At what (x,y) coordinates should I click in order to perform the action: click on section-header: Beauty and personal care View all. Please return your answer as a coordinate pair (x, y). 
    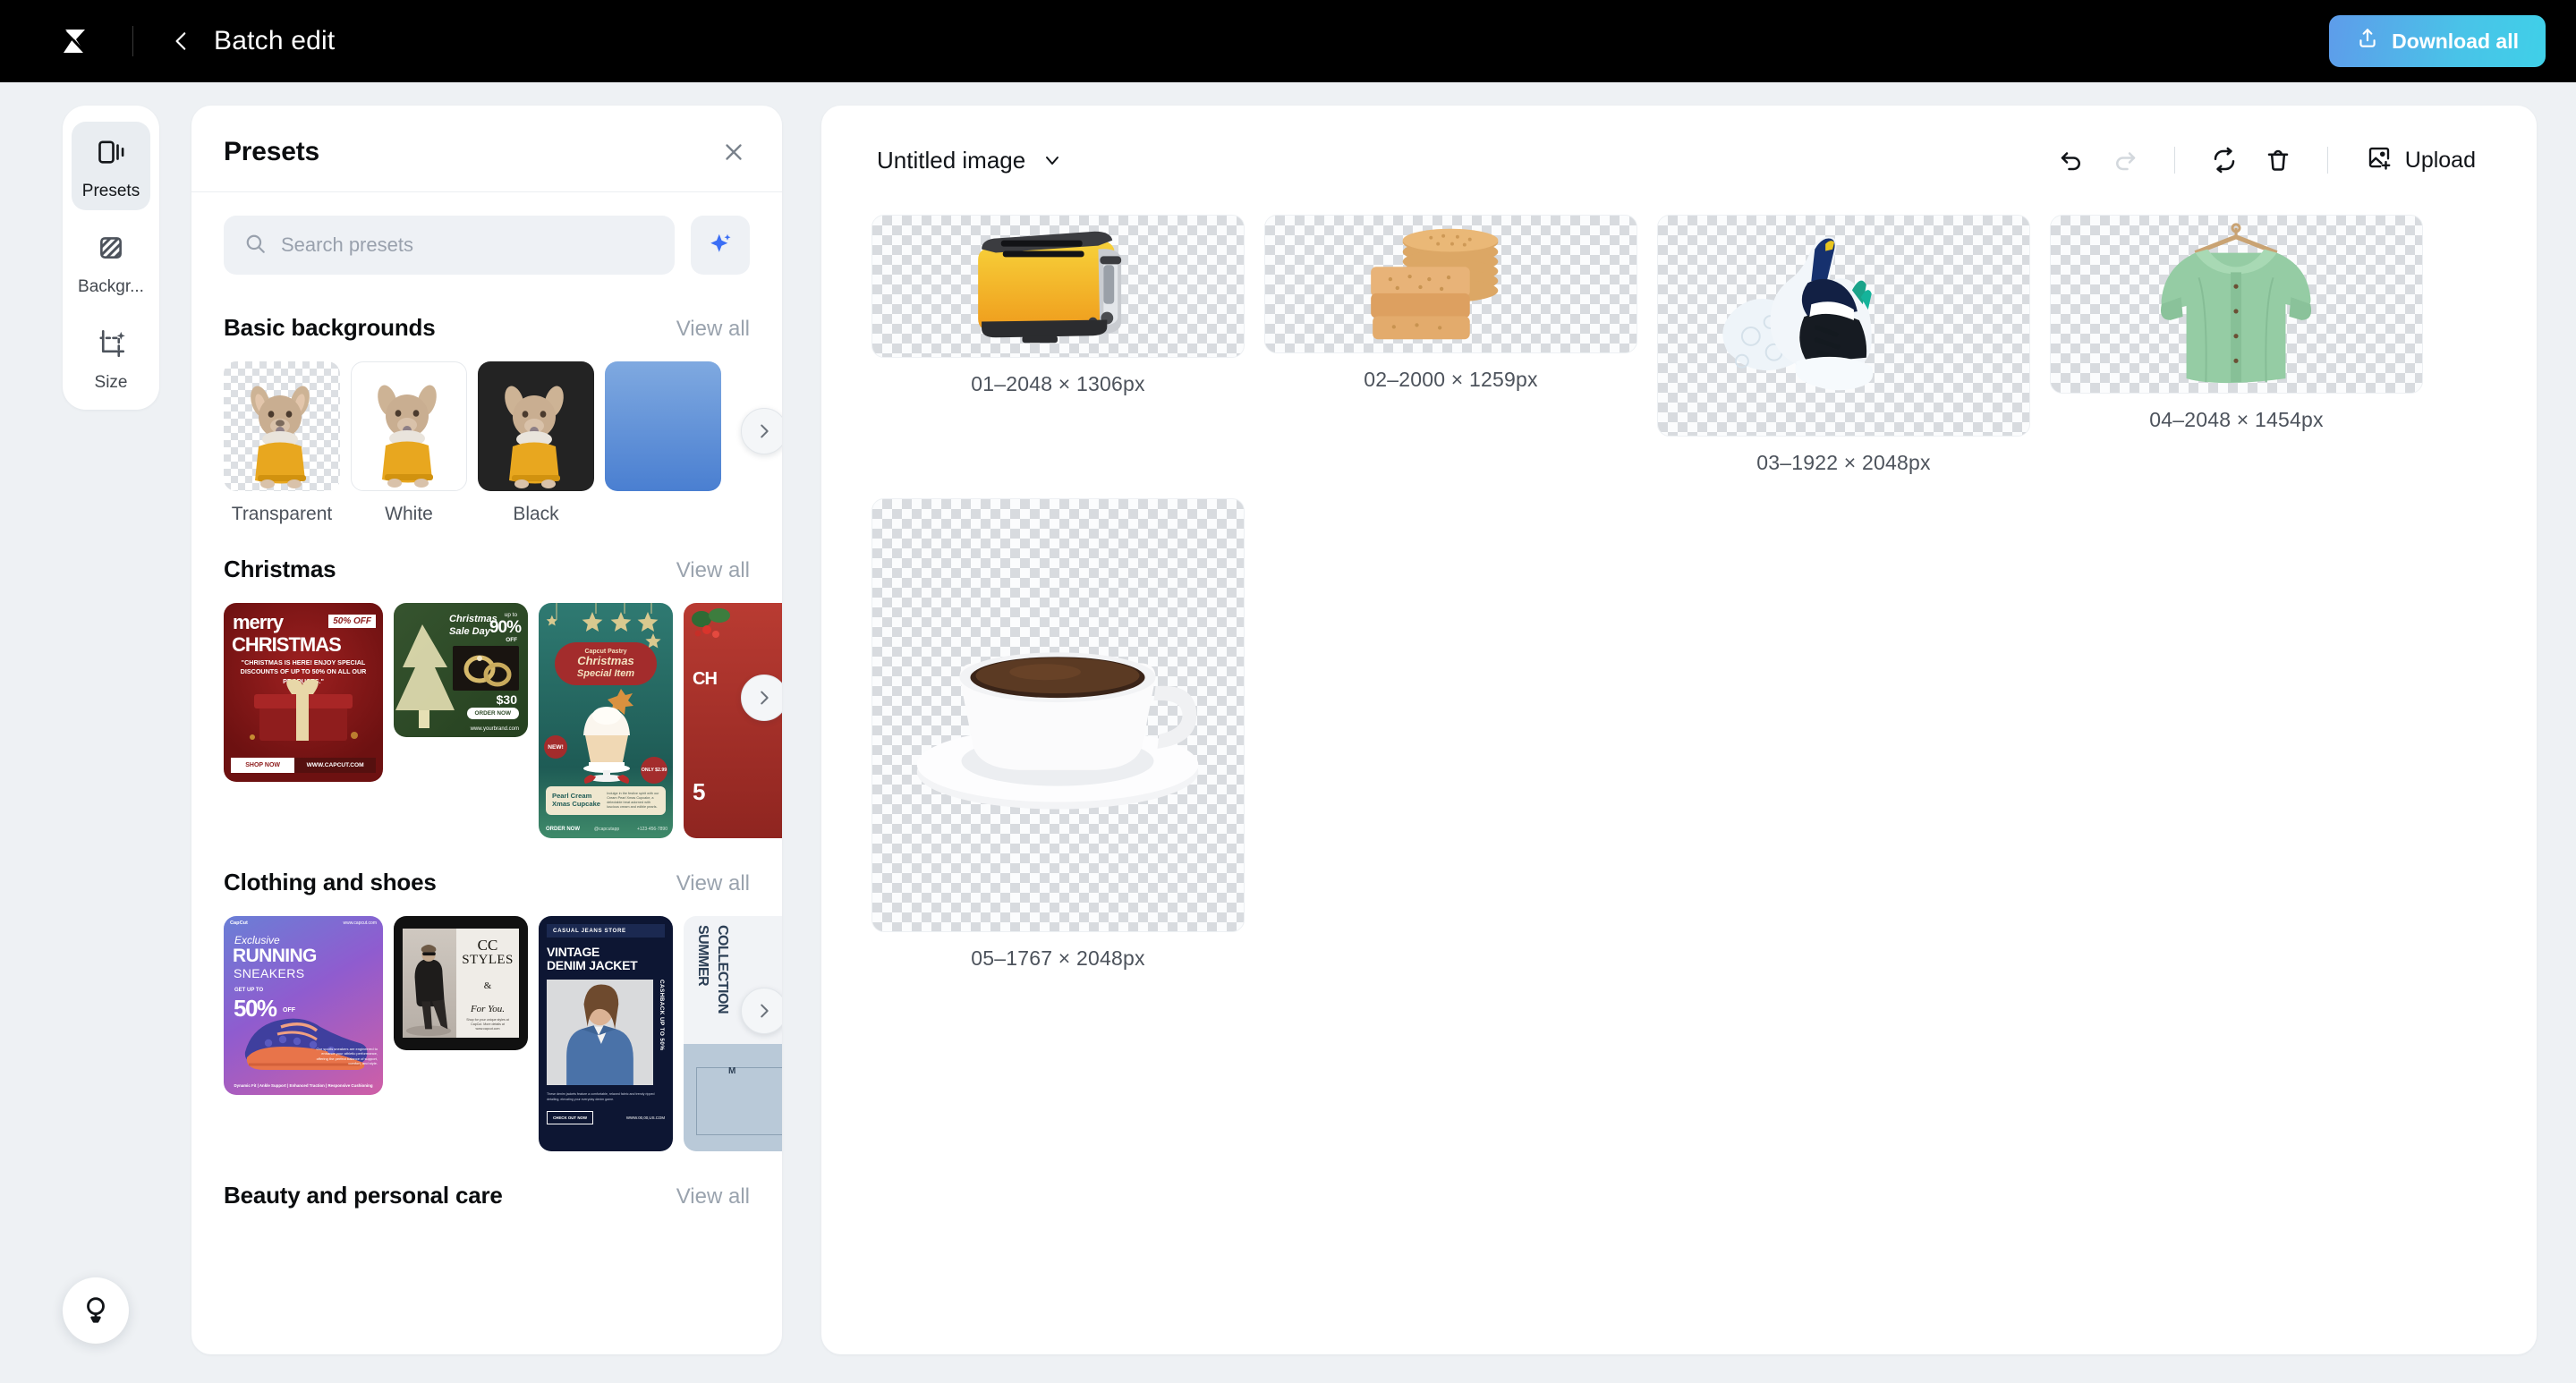
    Looking at the image, I should click on (487, 1206).